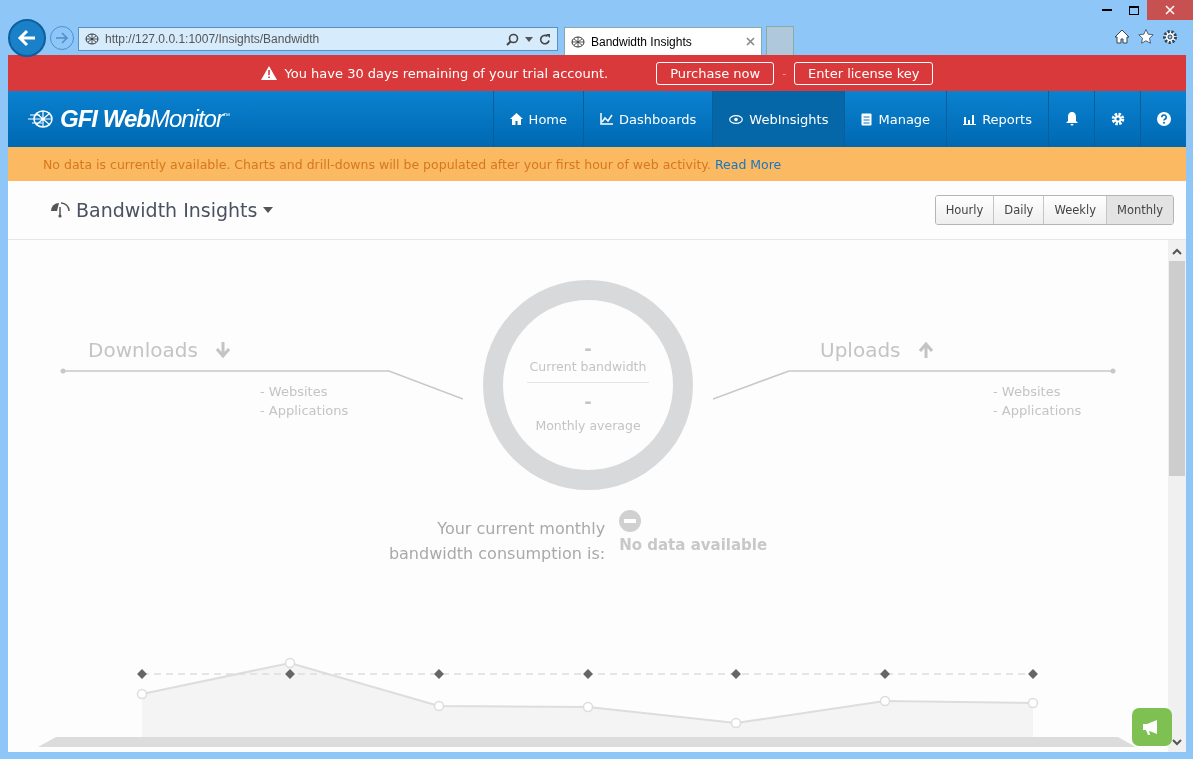 The width and height of the screenshot is (1193, 759). What do you see at coordinates (588, 425) in the screenshot?
I see `average-label: Monthly average` at bounding box center [588, 425].